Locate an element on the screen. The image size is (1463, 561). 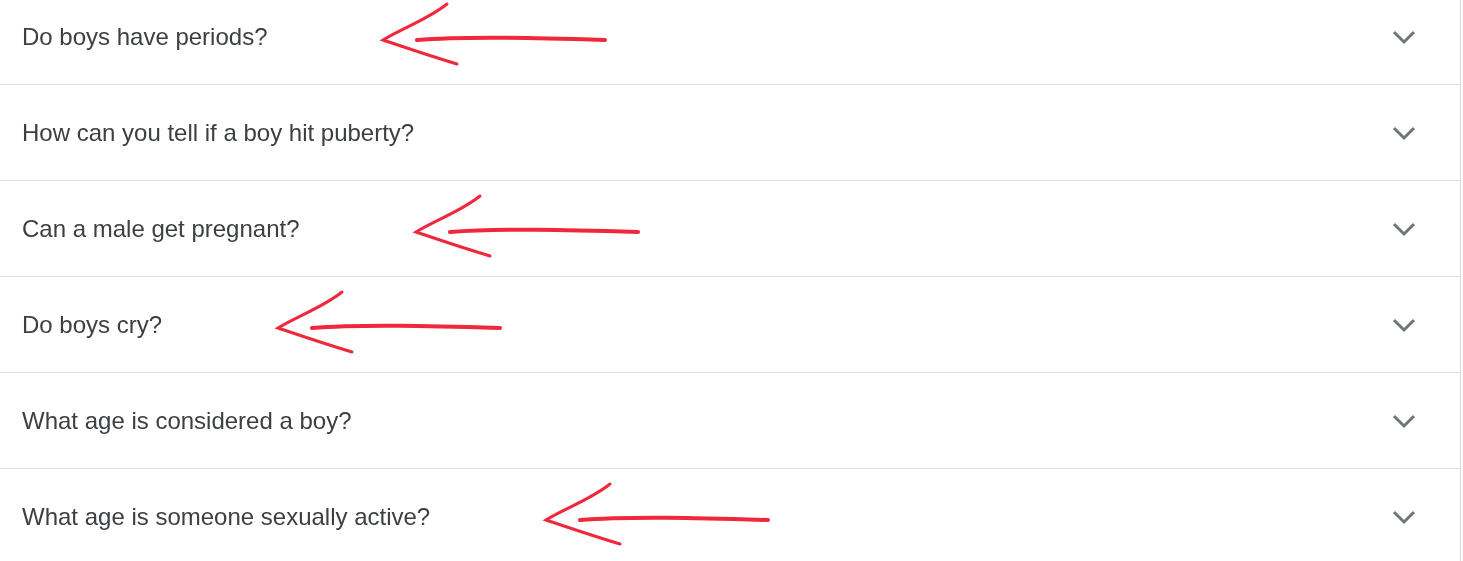
question-text: What age is someone sexually active? is located at coordinates (226, 516).